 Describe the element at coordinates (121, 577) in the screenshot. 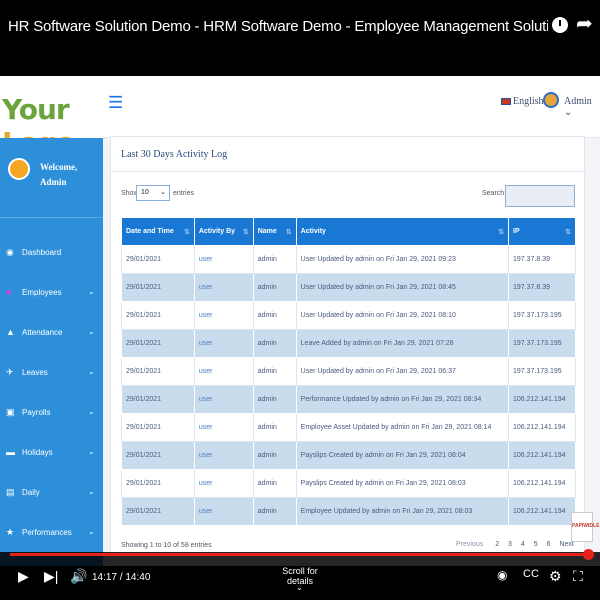

I see `video-time: 14:17 / 14:40` at that location.